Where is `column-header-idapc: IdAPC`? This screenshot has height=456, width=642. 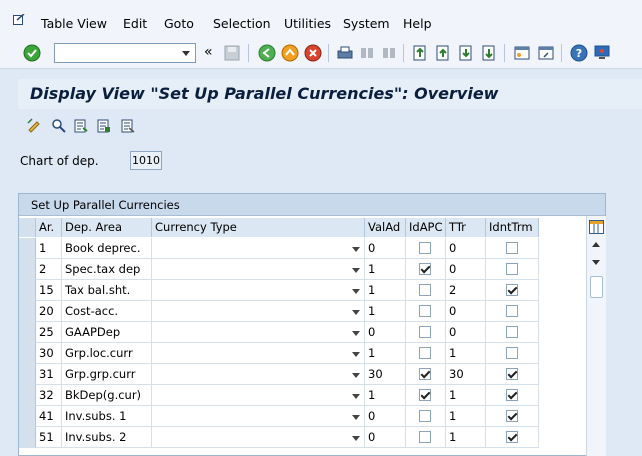
column-header-idapc: IdAPC is located at coordinates (426, 227).